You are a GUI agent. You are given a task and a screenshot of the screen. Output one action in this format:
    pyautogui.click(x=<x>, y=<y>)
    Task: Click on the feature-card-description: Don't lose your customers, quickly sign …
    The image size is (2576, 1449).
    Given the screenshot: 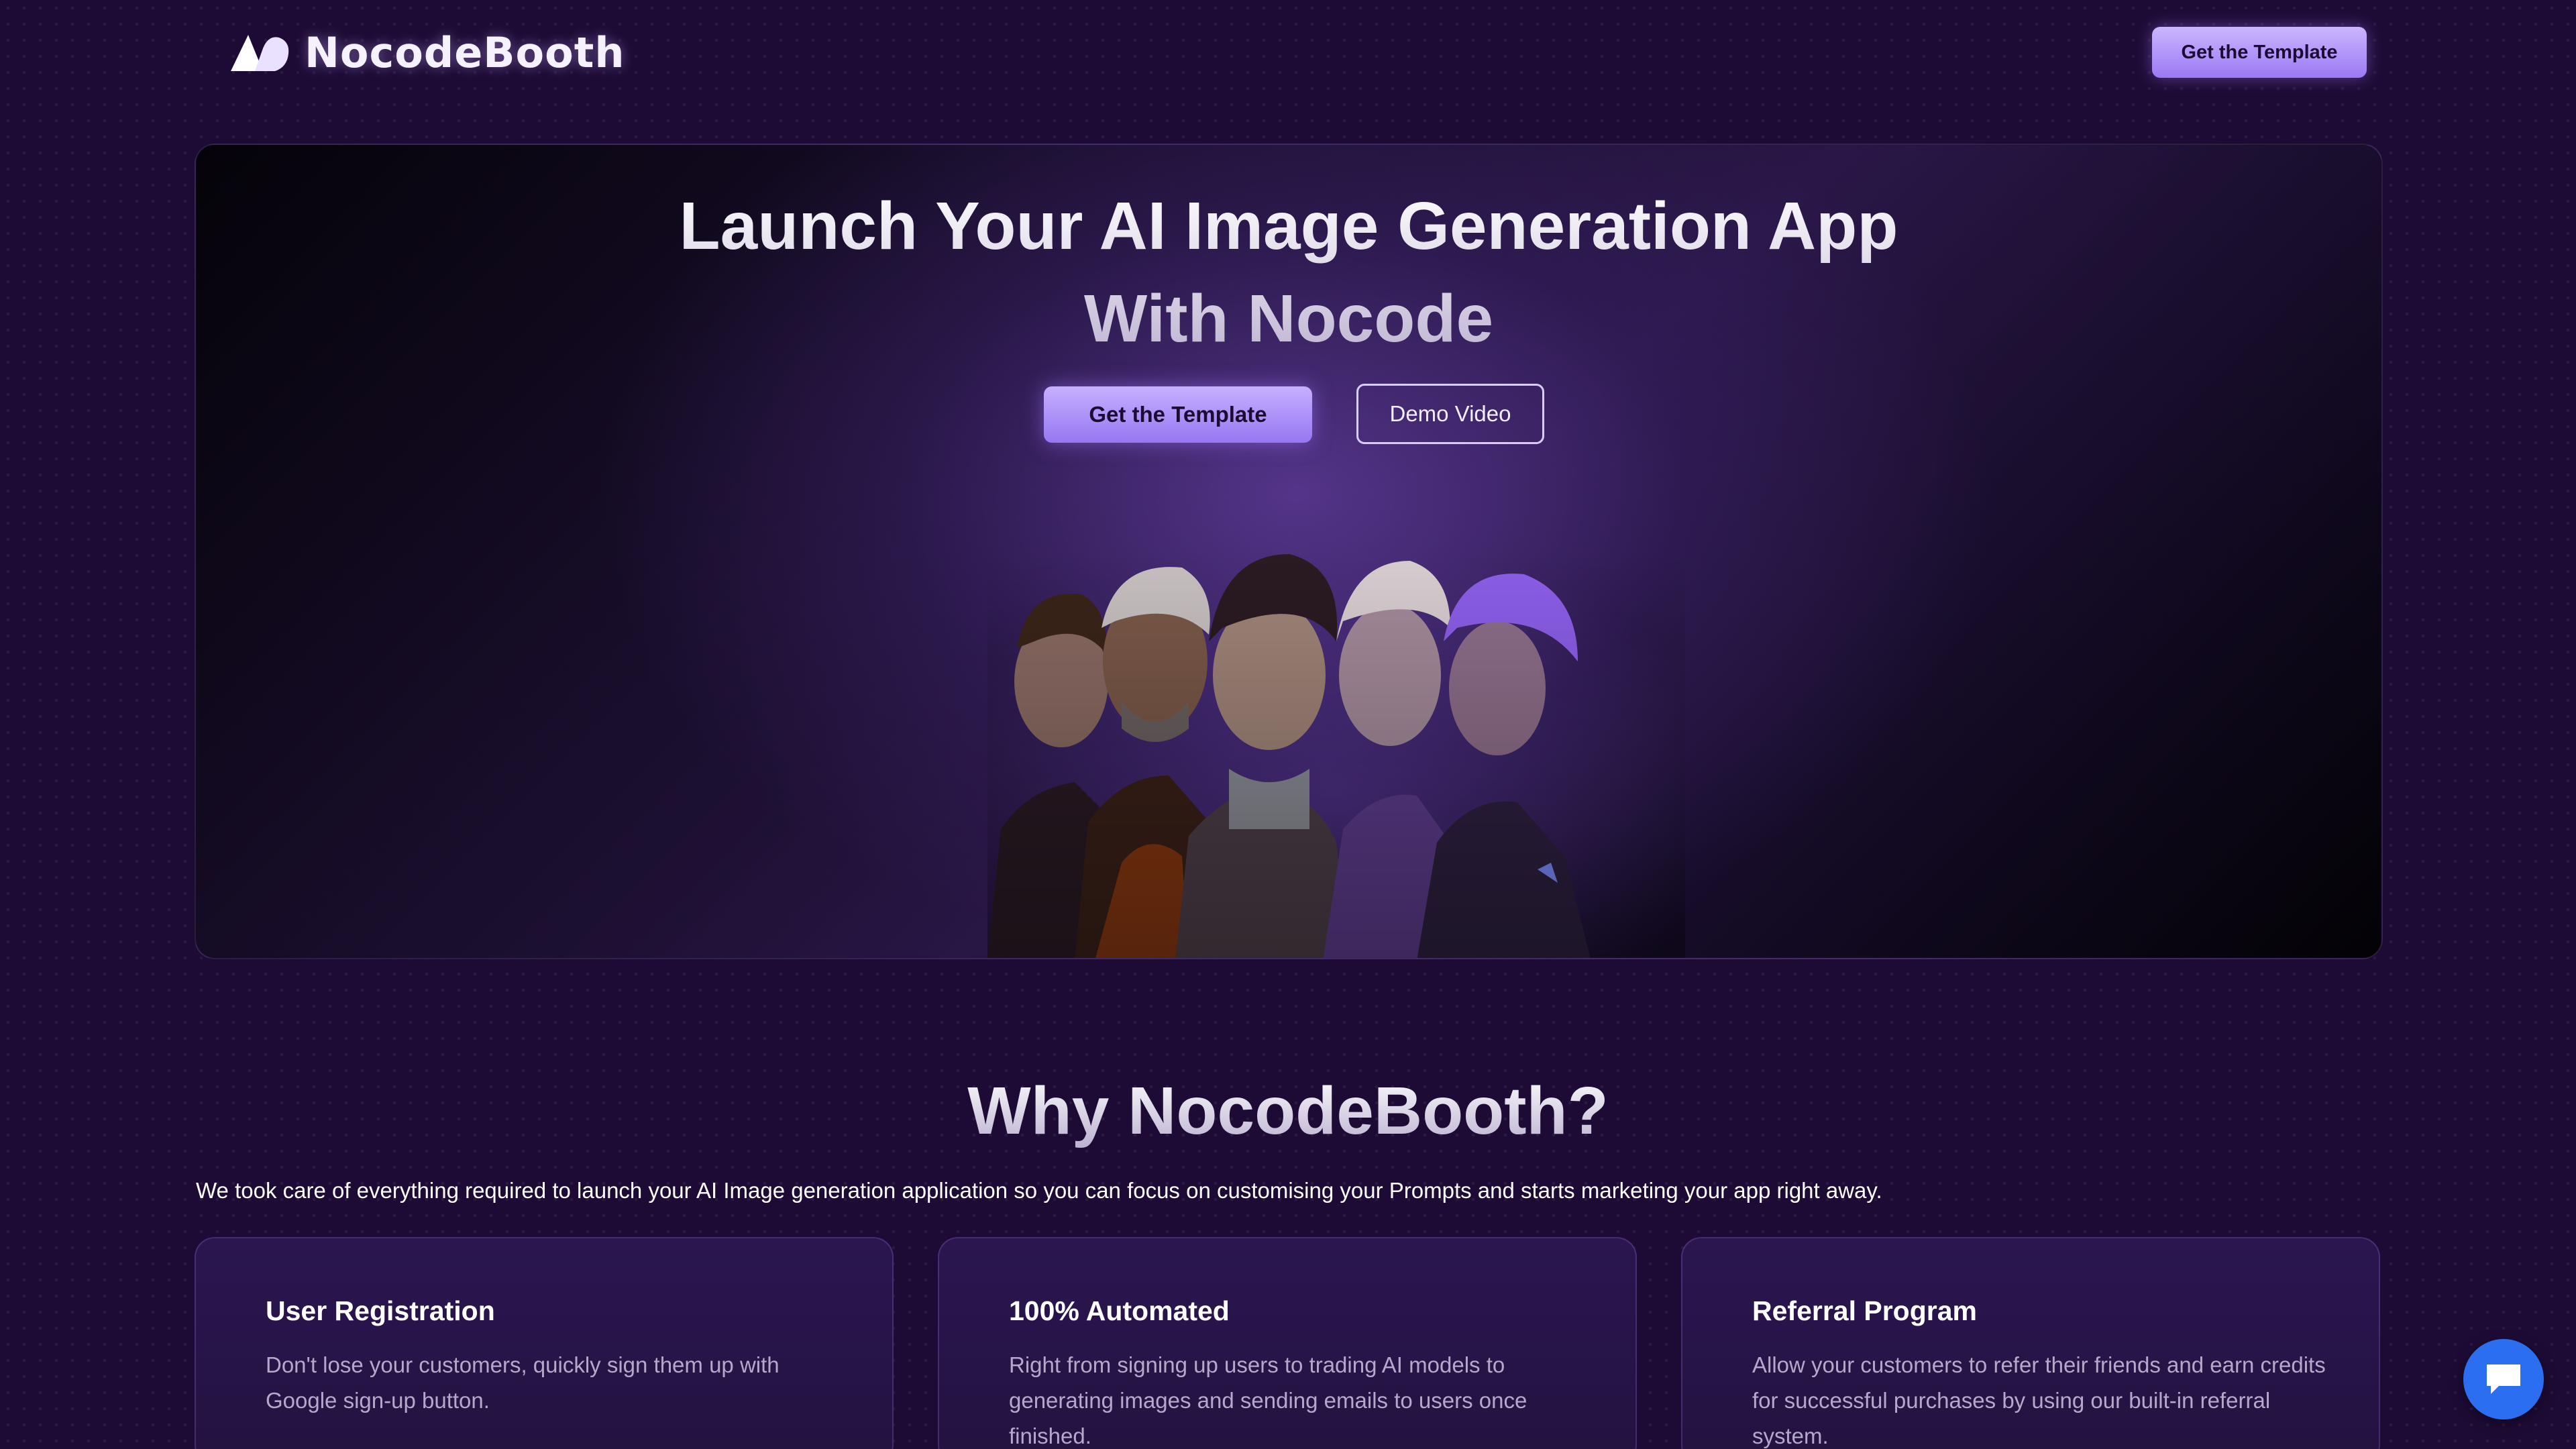 What is the action you would take?
    pyautogui.click(x=523, y=1382)
    